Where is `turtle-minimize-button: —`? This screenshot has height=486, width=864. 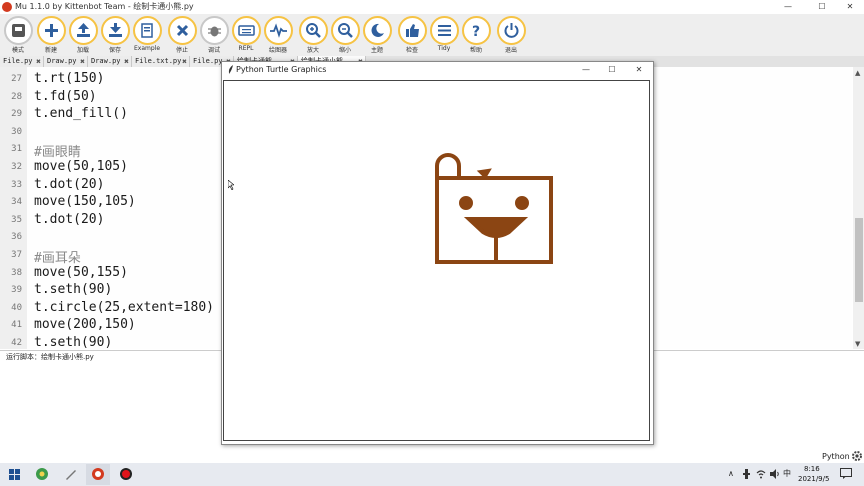
turtle-minimize-button: — is located at coordinates (586, 70).